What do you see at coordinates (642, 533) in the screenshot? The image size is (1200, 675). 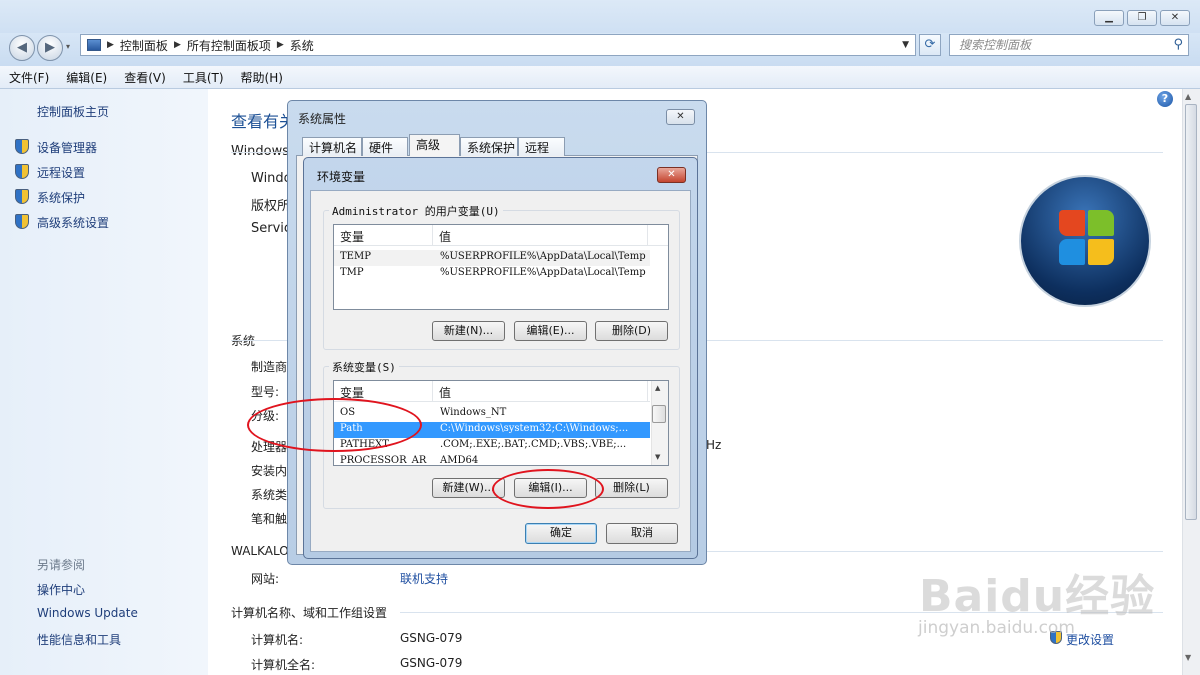 I see `cancel-button: 取消` at bounding box center [642, 533].